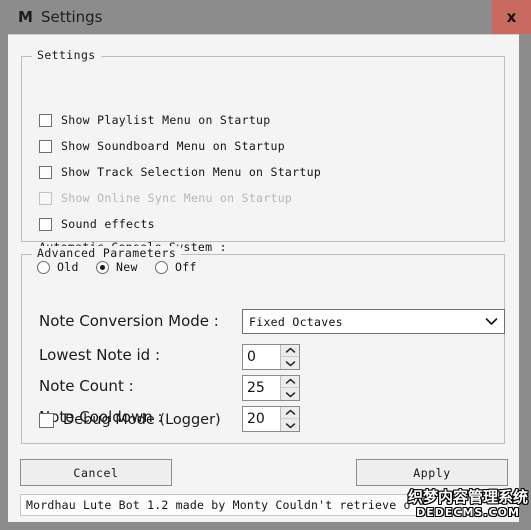  Describe the element at coordinates (177, 198) in the screenshot. I see `checkbox-label-show-online-sync-menu: Show Online Sync Menu on Startup` at that location.